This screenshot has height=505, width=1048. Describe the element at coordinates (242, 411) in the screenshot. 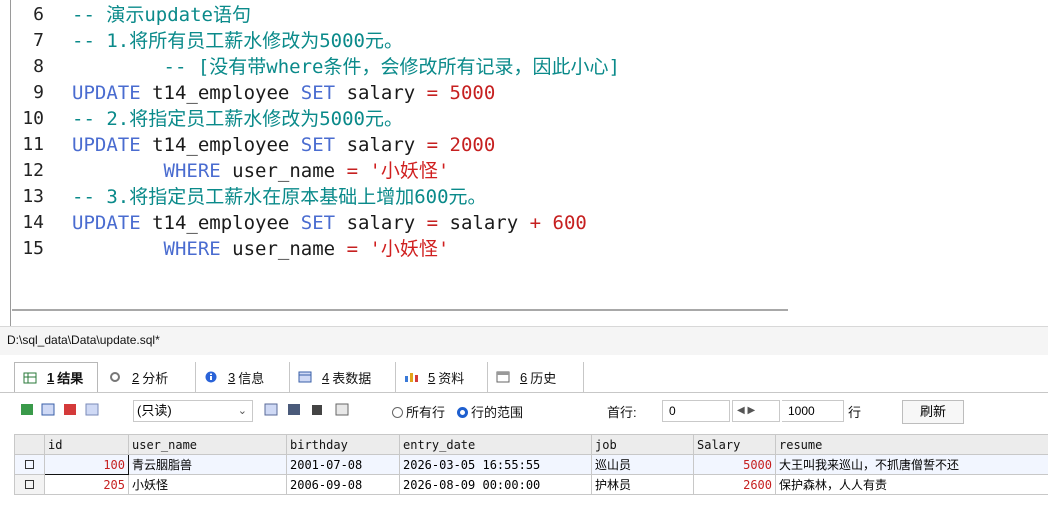

I see `chevron-down-icon: ⌄` at that location.